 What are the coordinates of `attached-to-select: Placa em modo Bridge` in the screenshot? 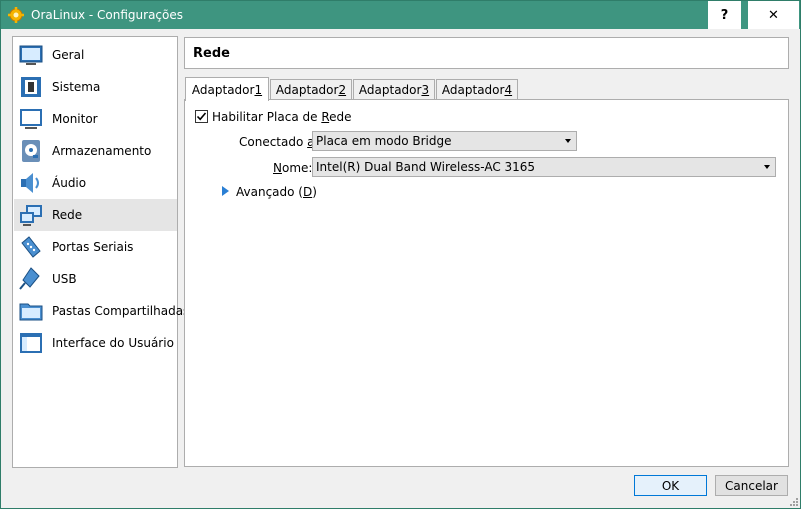 It's located at (444, 141).